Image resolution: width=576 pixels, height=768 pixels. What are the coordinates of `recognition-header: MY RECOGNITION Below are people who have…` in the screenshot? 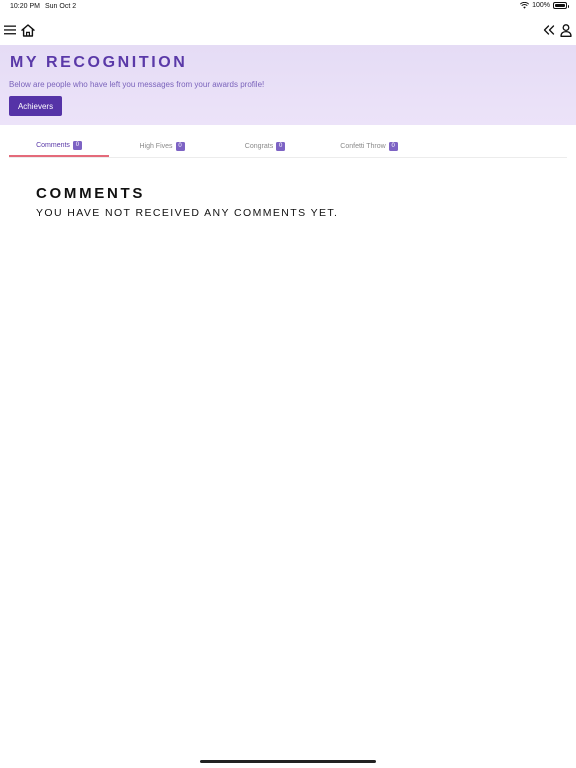 It's located at (288, 85).